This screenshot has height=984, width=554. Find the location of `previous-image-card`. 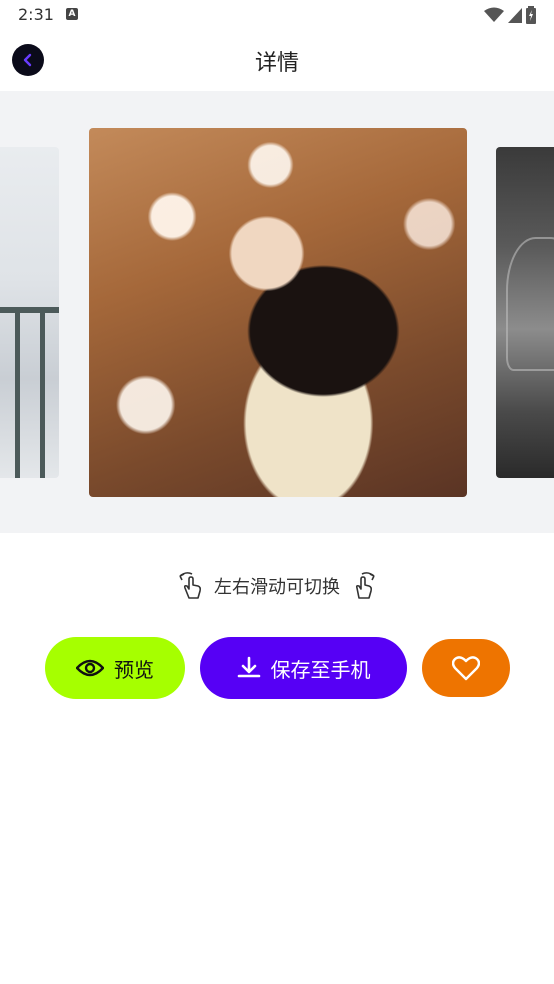

previous-image-card is located at coordinates (29, 312).